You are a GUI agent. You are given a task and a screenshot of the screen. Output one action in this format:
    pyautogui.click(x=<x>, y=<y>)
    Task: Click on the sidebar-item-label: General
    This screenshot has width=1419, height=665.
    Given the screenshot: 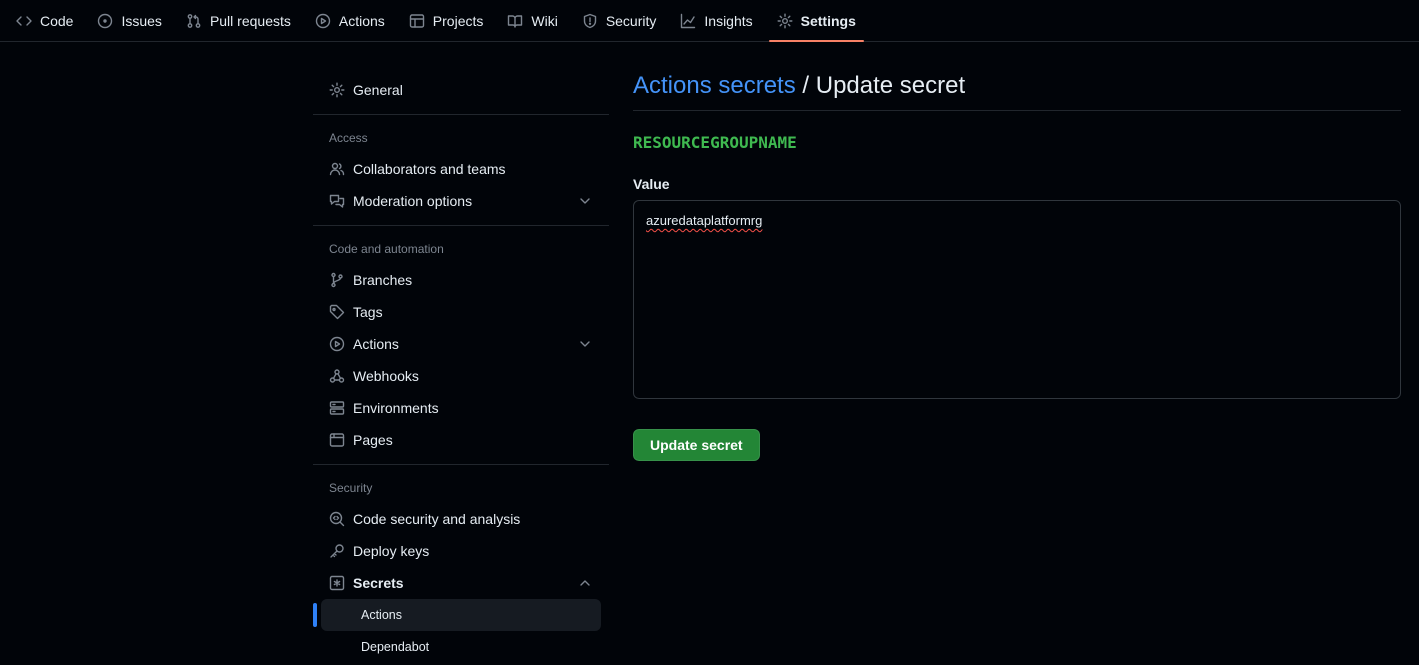 What is the action you would take?
    pyautogui.click(x=378, y=90)
    